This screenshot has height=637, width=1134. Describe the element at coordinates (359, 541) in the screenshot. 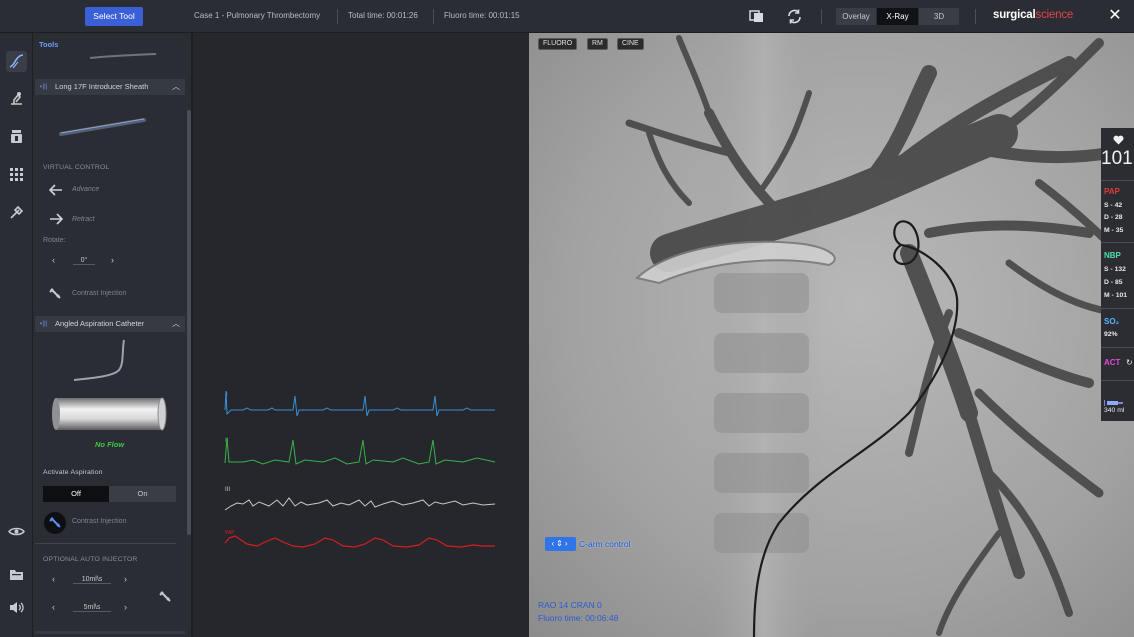

I see `ecg-trace-pap` at that location.